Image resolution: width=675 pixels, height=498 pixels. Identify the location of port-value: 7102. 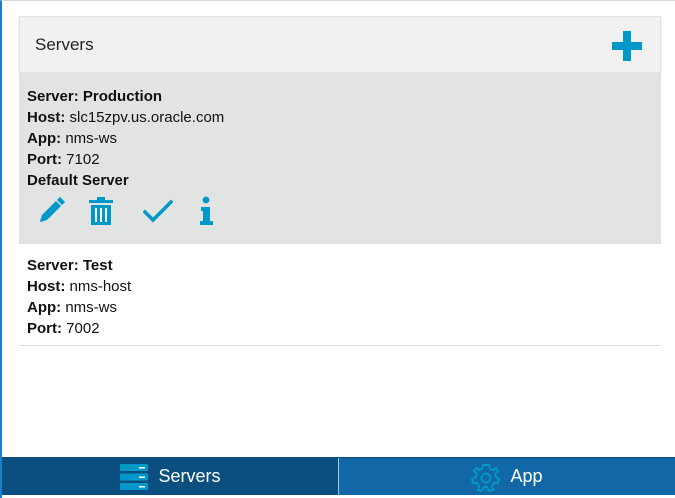
(83, 159).